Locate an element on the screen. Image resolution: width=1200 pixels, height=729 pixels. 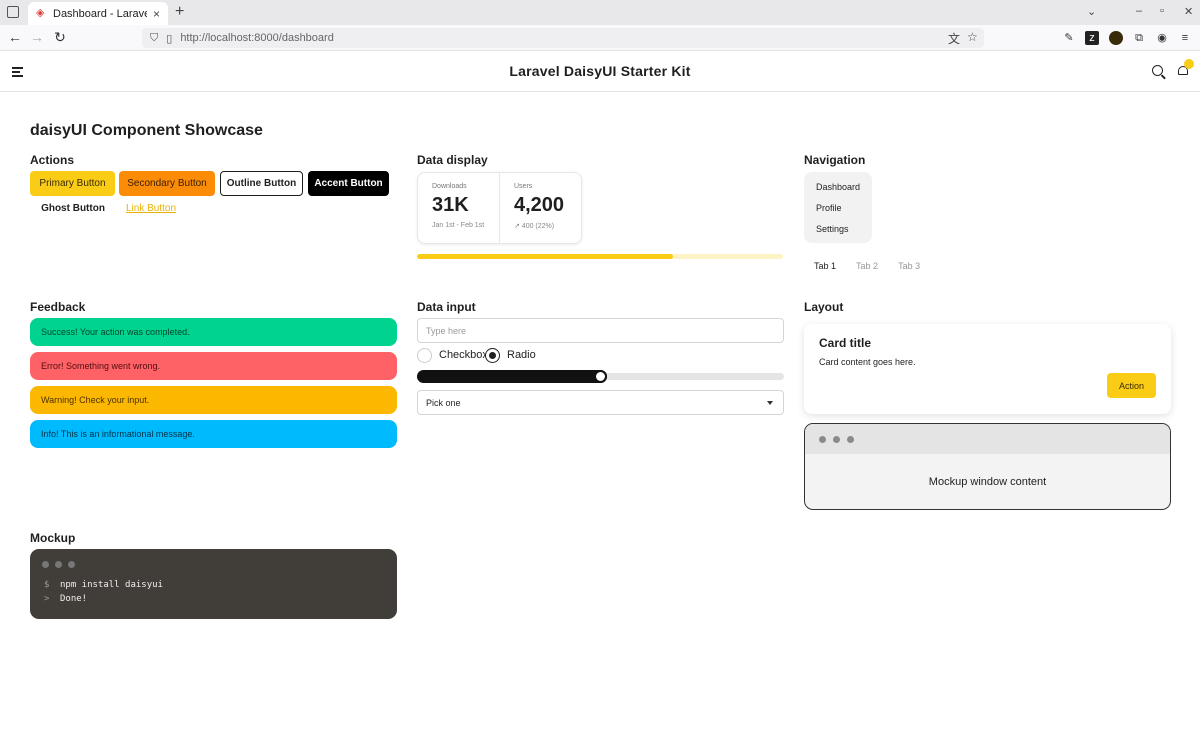
code-line: > Done! is located at coordinates (65, 599).